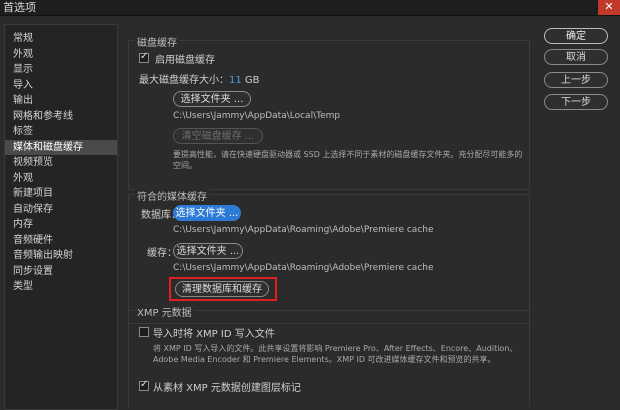  I want to click on xmp-markers-checkbox, so click(144, 385).